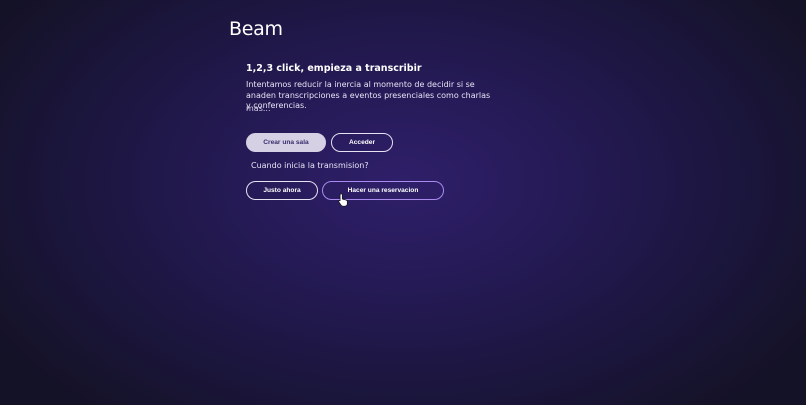 This screenshot has width=806, height=405. What do you see at coordinates (286, 142) in the screenshot?
I see `create-room-button: Crear una sala` at bounding box center [286, 142].